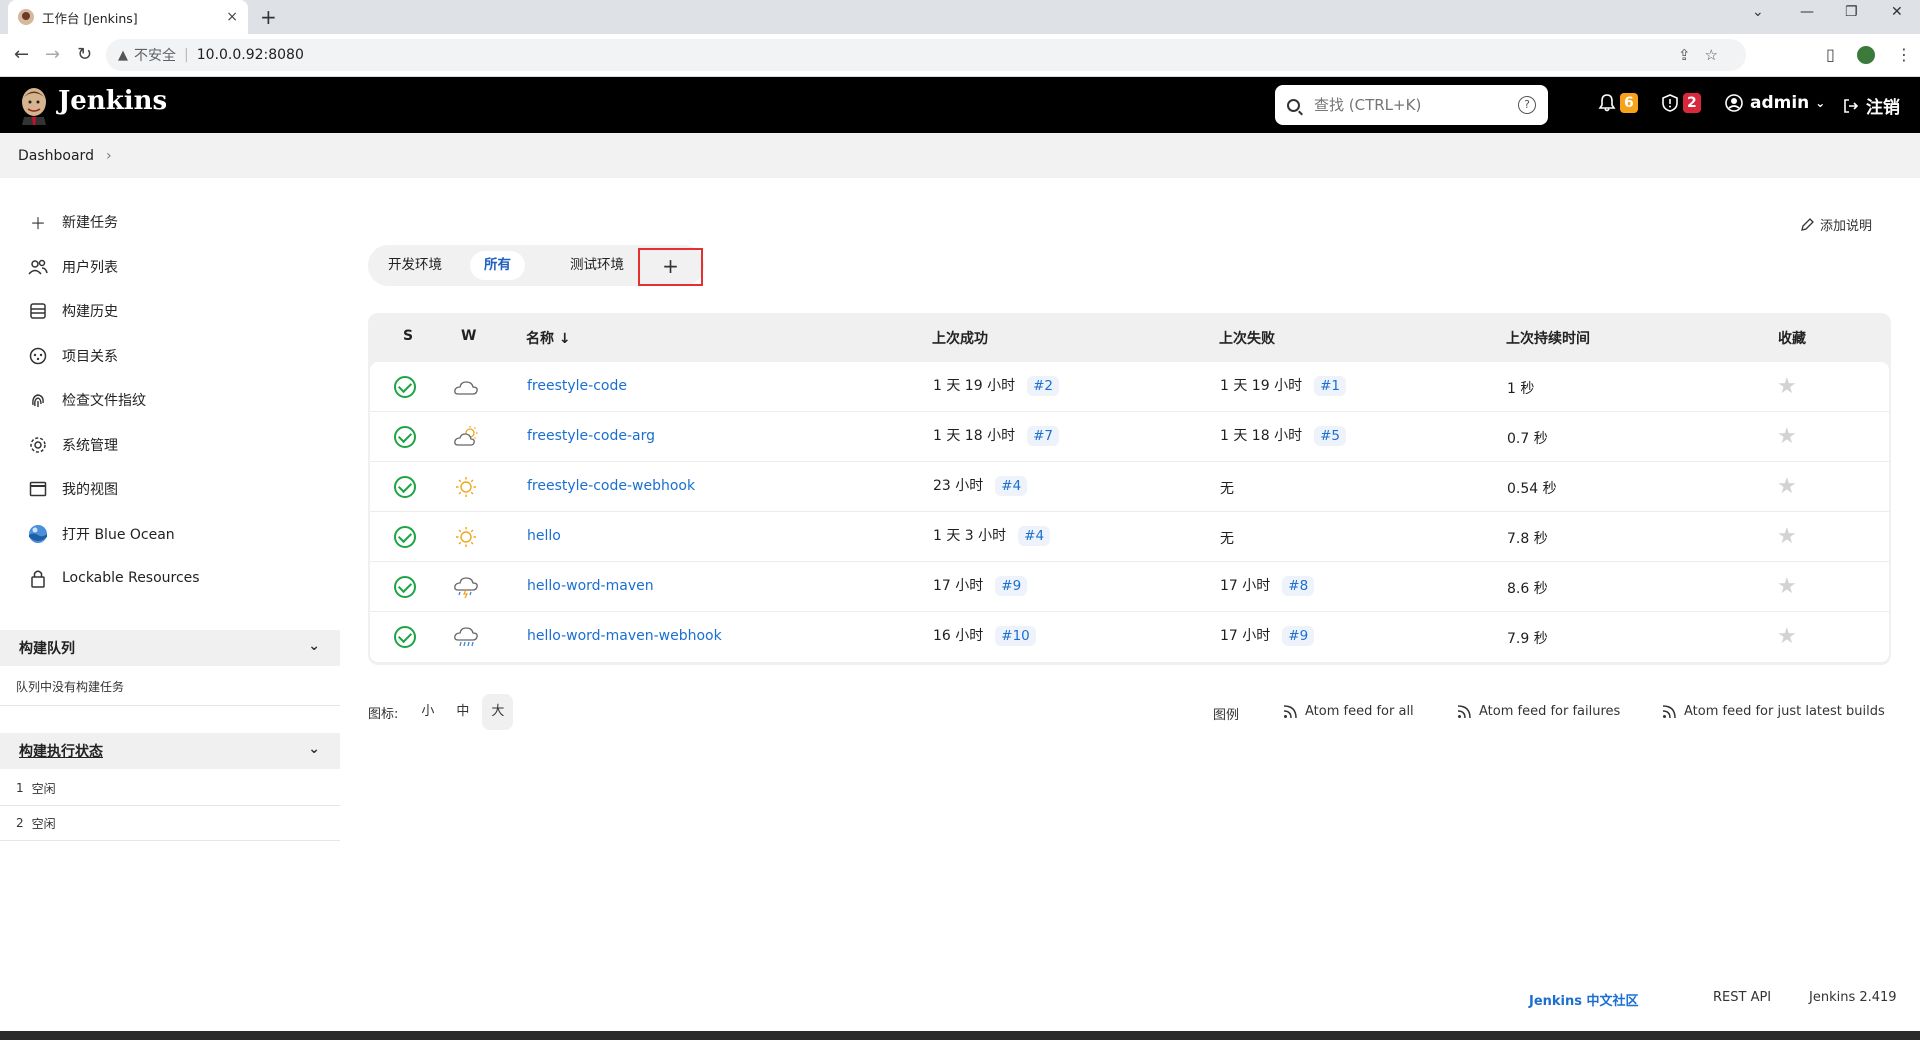  I want to click on sidebar-item-new-job: ＋ 新建任务, so click(170, 222).